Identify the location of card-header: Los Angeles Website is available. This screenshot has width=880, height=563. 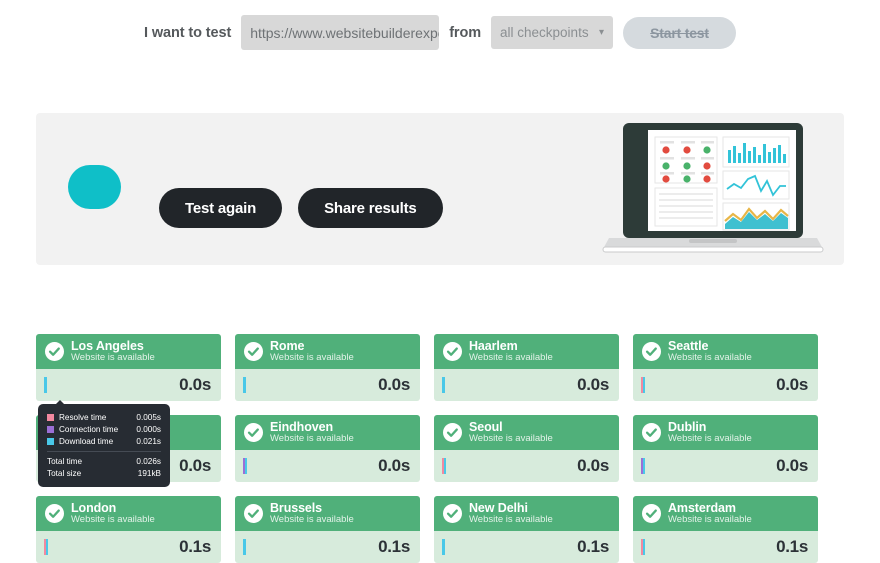
(128, 351).